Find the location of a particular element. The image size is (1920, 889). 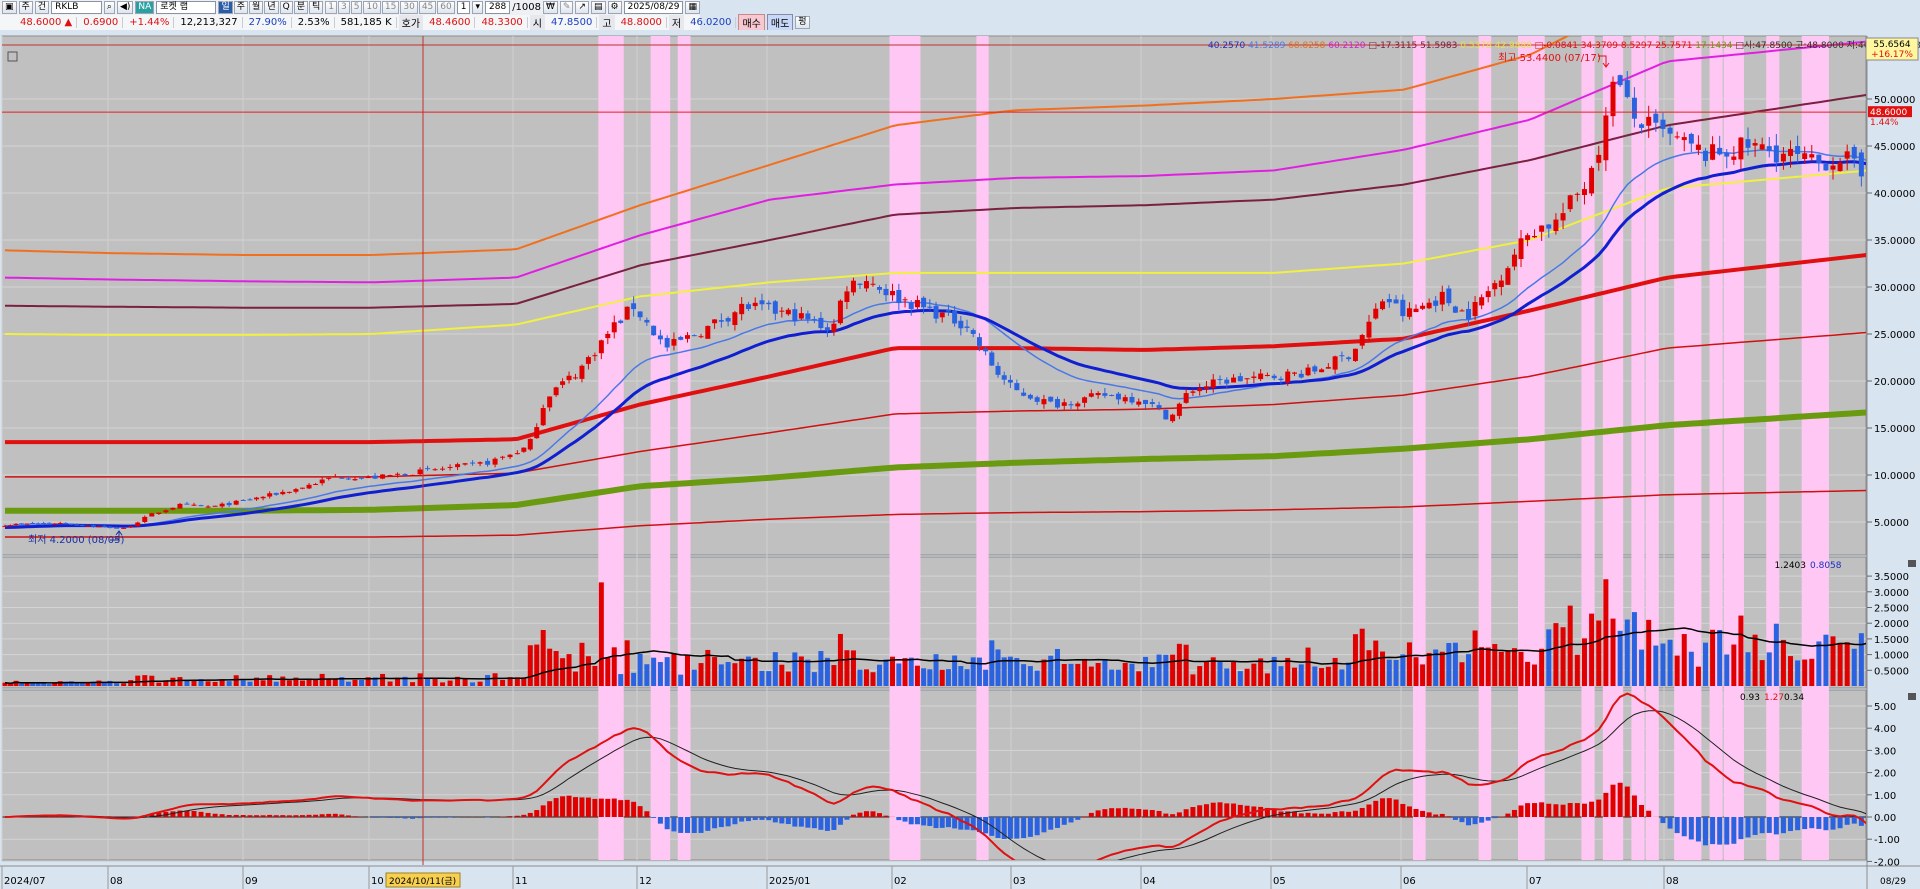

count-input: 1 is located at coordinates (463, 7).